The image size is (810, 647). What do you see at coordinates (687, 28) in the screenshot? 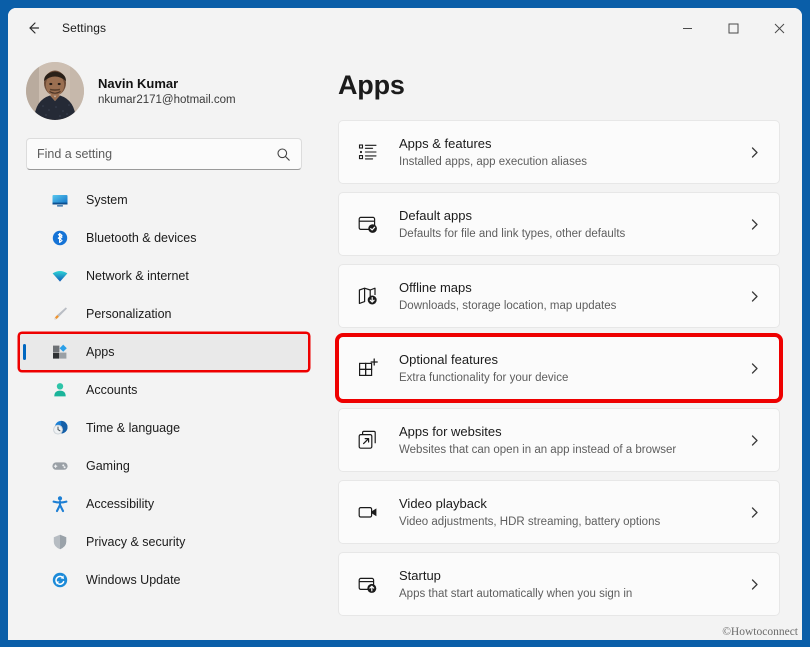
I see `minimize-button` at bounding box center [687, 28].